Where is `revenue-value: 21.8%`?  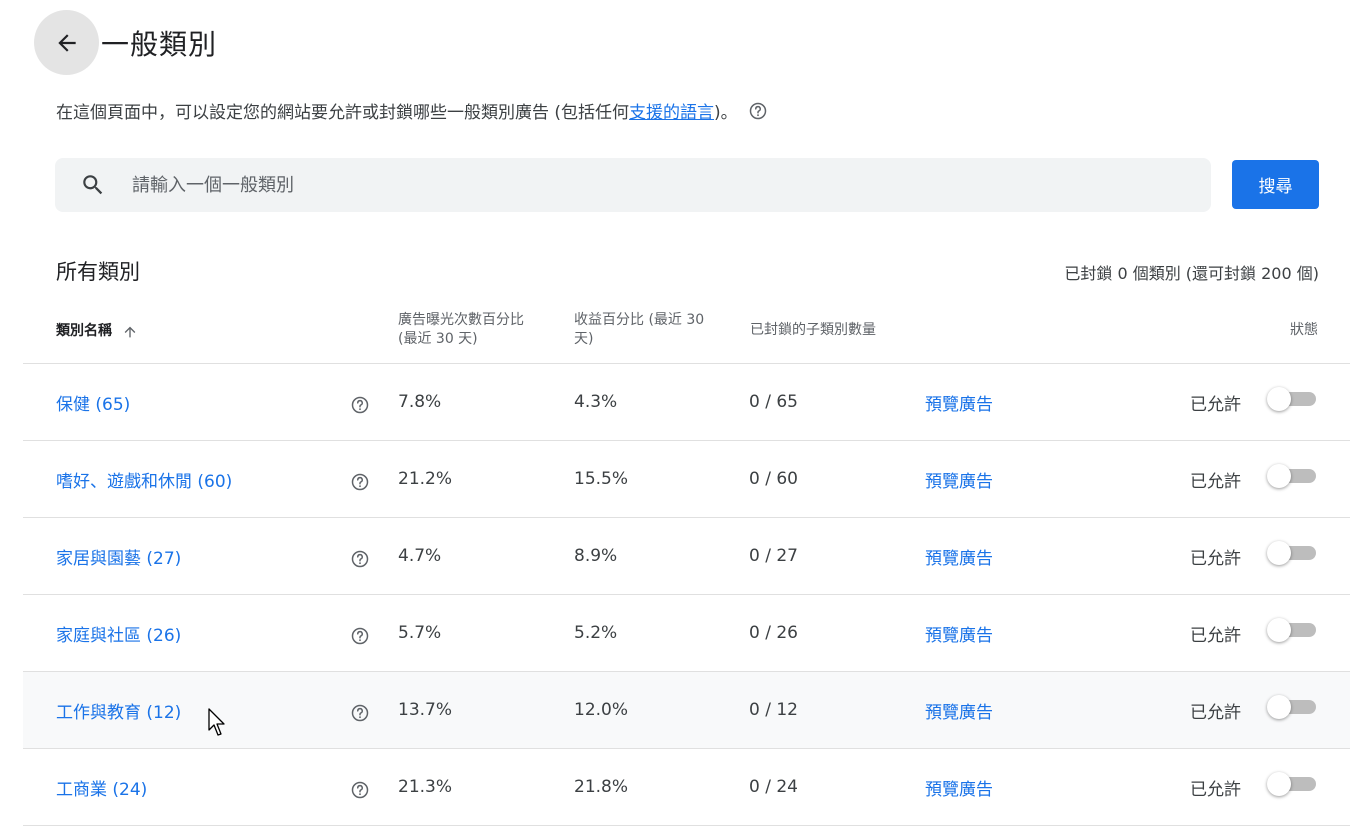
revenue-value: 21.8% is located at coordinates (601, 787).